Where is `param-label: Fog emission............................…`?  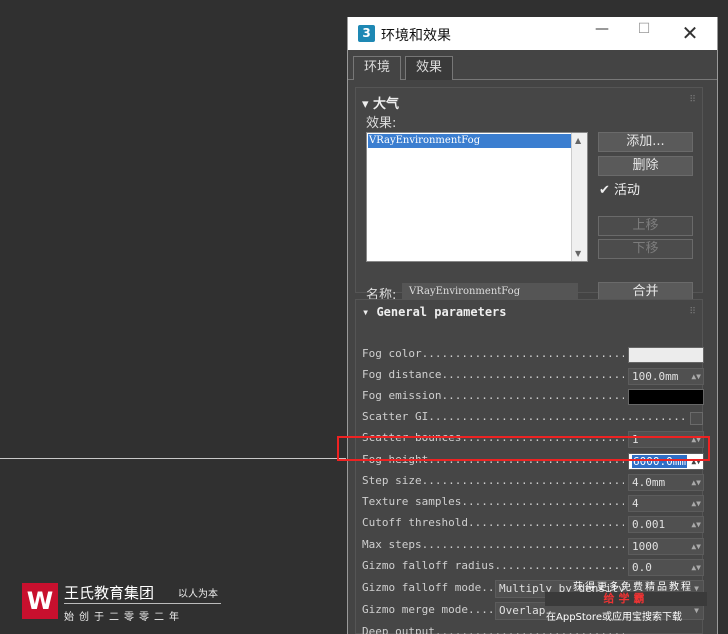 param-label: Fog emission............................… is located at coordinates (493, 395).